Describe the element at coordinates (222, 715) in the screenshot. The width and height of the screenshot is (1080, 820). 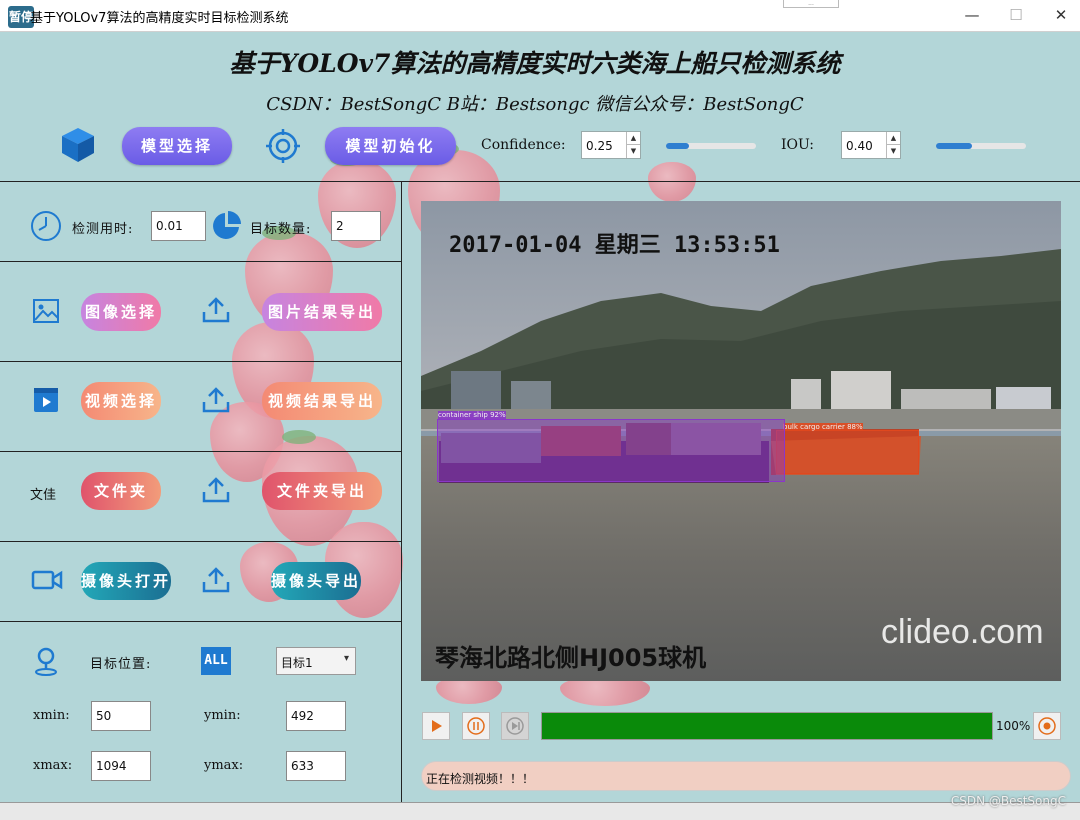
I see `ymin-label: ymin:` at that location.